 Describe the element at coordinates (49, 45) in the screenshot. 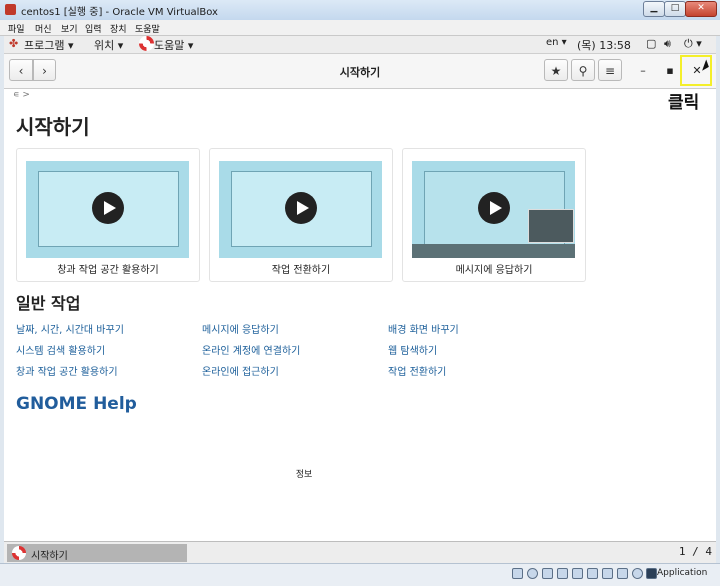

I see `programs-menu: 프로그램 ▾` at that location.